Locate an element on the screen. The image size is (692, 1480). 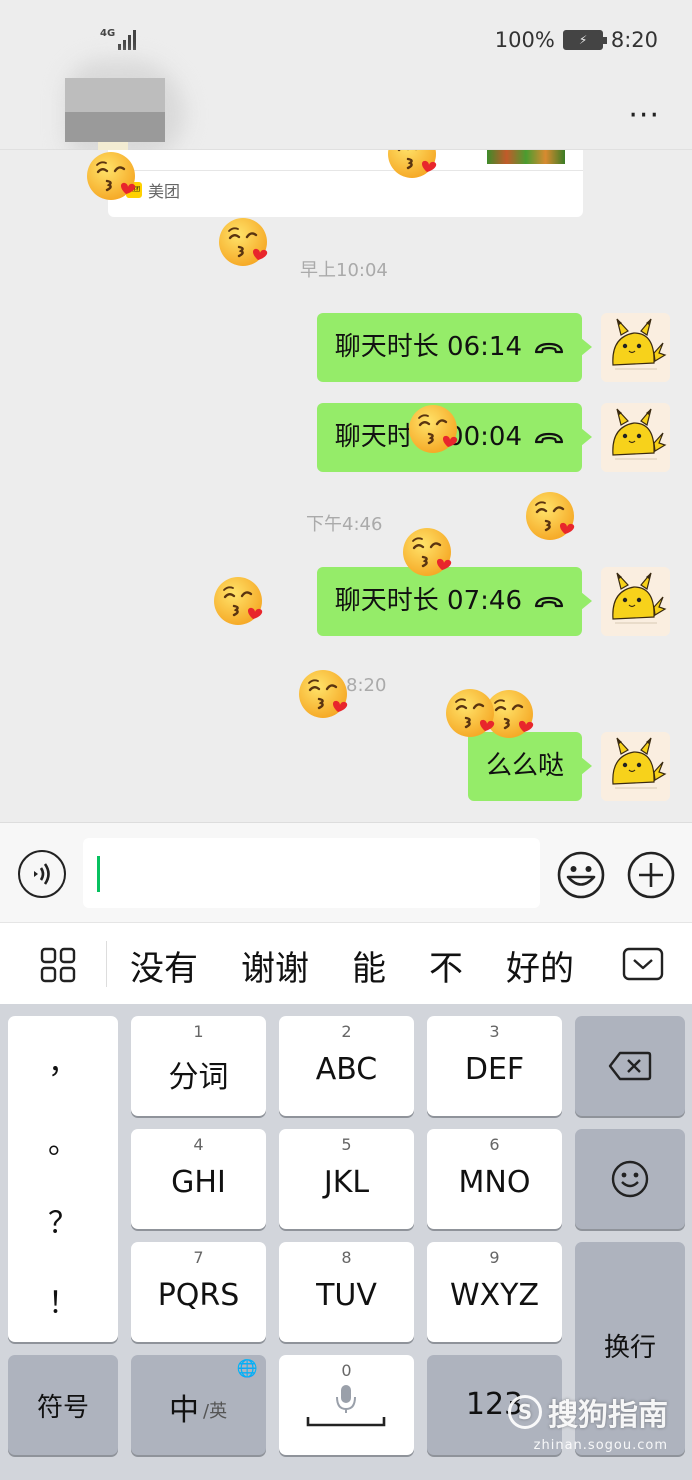
backspace-icon is located at coordinates (630, 1066).